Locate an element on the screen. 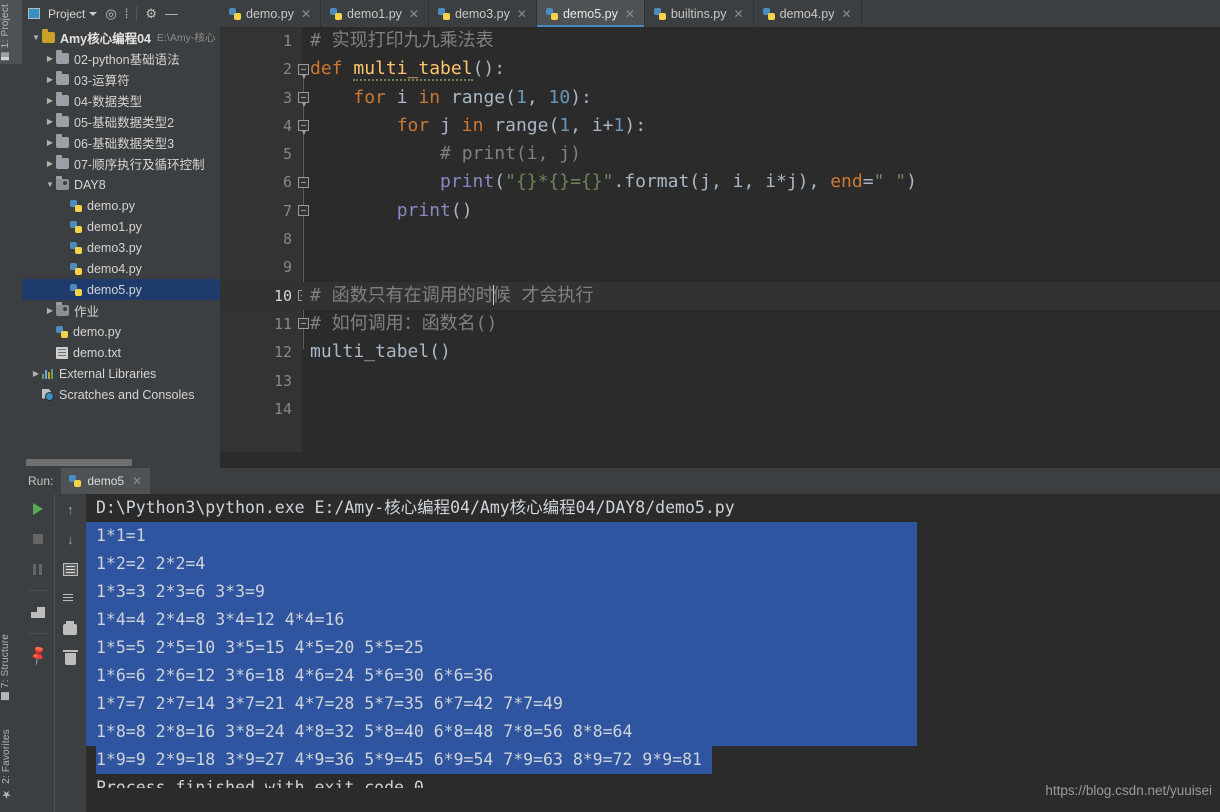  tree-item-15: demo.txt is located at coordinates (121, 352).